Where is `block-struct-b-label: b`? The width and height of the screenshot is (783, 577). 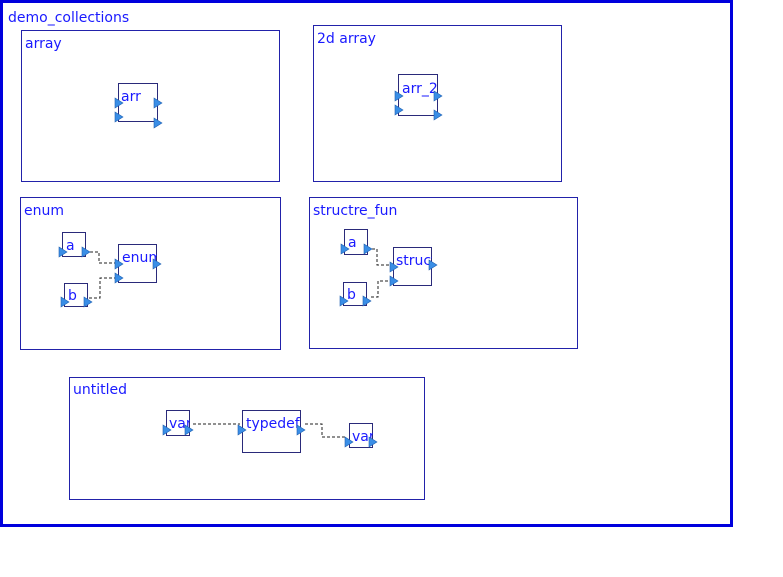 block-struct-b-label: b is located at coordinates (351, 295).